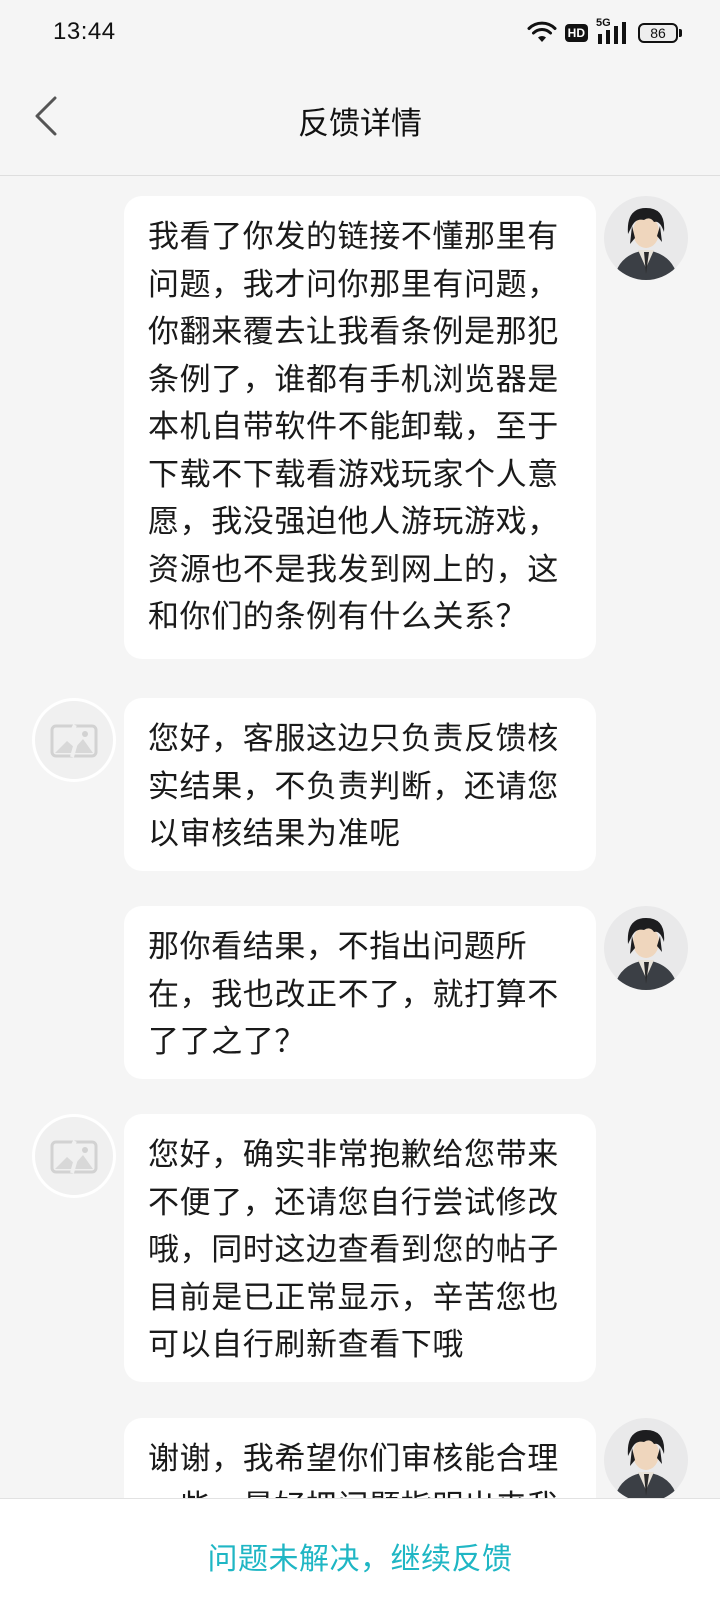  Describe the element at coordinates (360, 32) in the screenshot. I see `status-bar: 13:44 HD 5G 86` at that location.